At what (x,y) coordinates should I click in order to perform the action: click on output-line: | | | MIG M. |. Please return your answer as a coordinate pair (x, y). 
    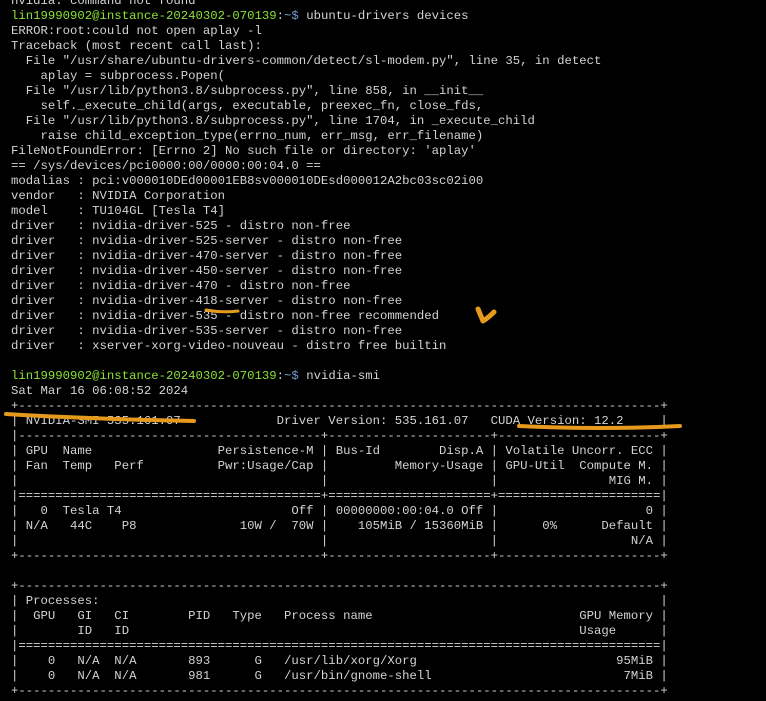
    Looking at the image, I should click on (339, 481).